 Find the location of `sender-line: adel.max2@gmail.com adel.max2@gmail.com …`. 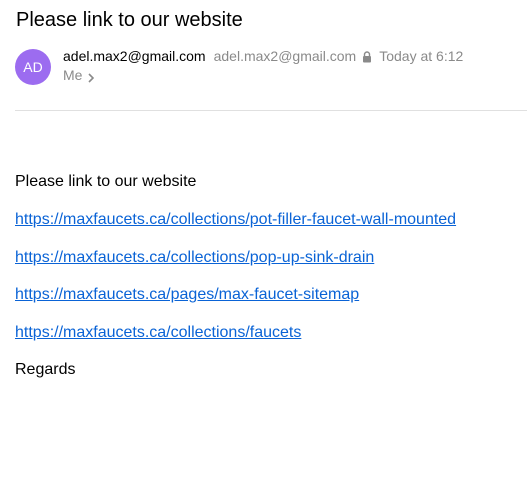

sender-line: adel.max2@gmail.com adel.max2@gmail.com … is located at coordinates (263, 56).